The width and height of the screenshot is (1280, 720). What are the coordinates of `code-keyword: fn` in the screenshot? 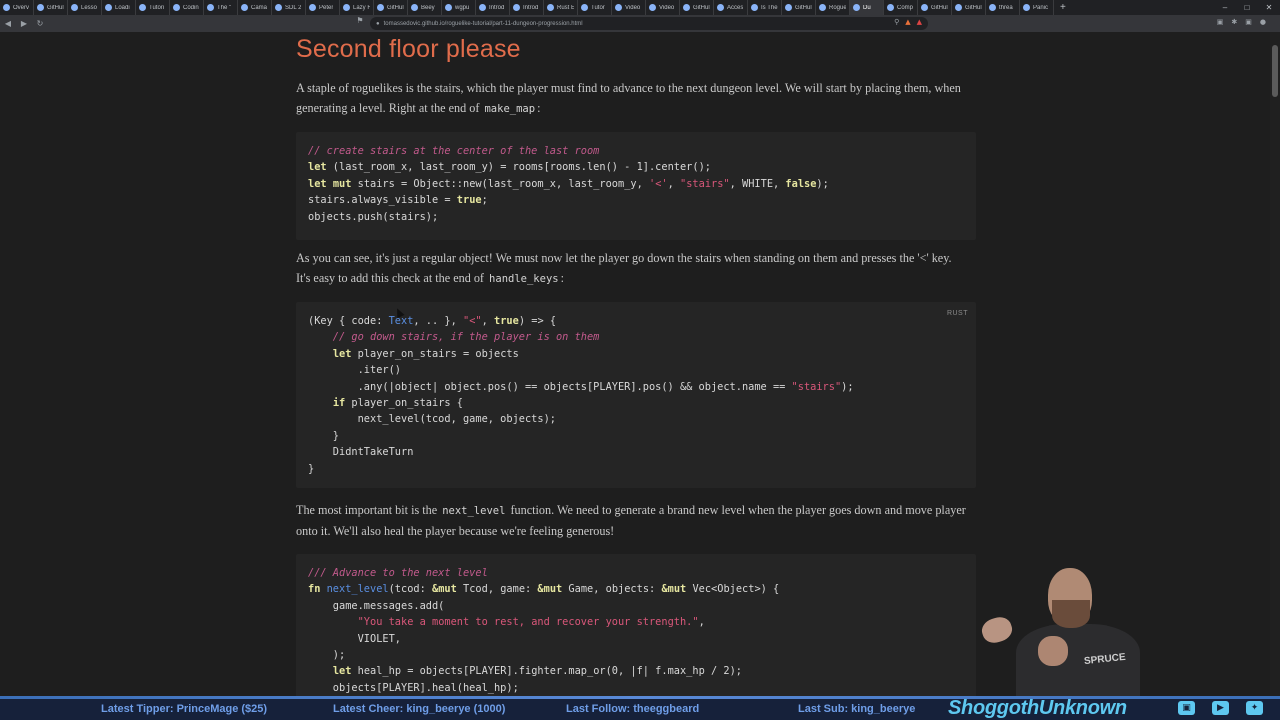 It's located at (314, 589).